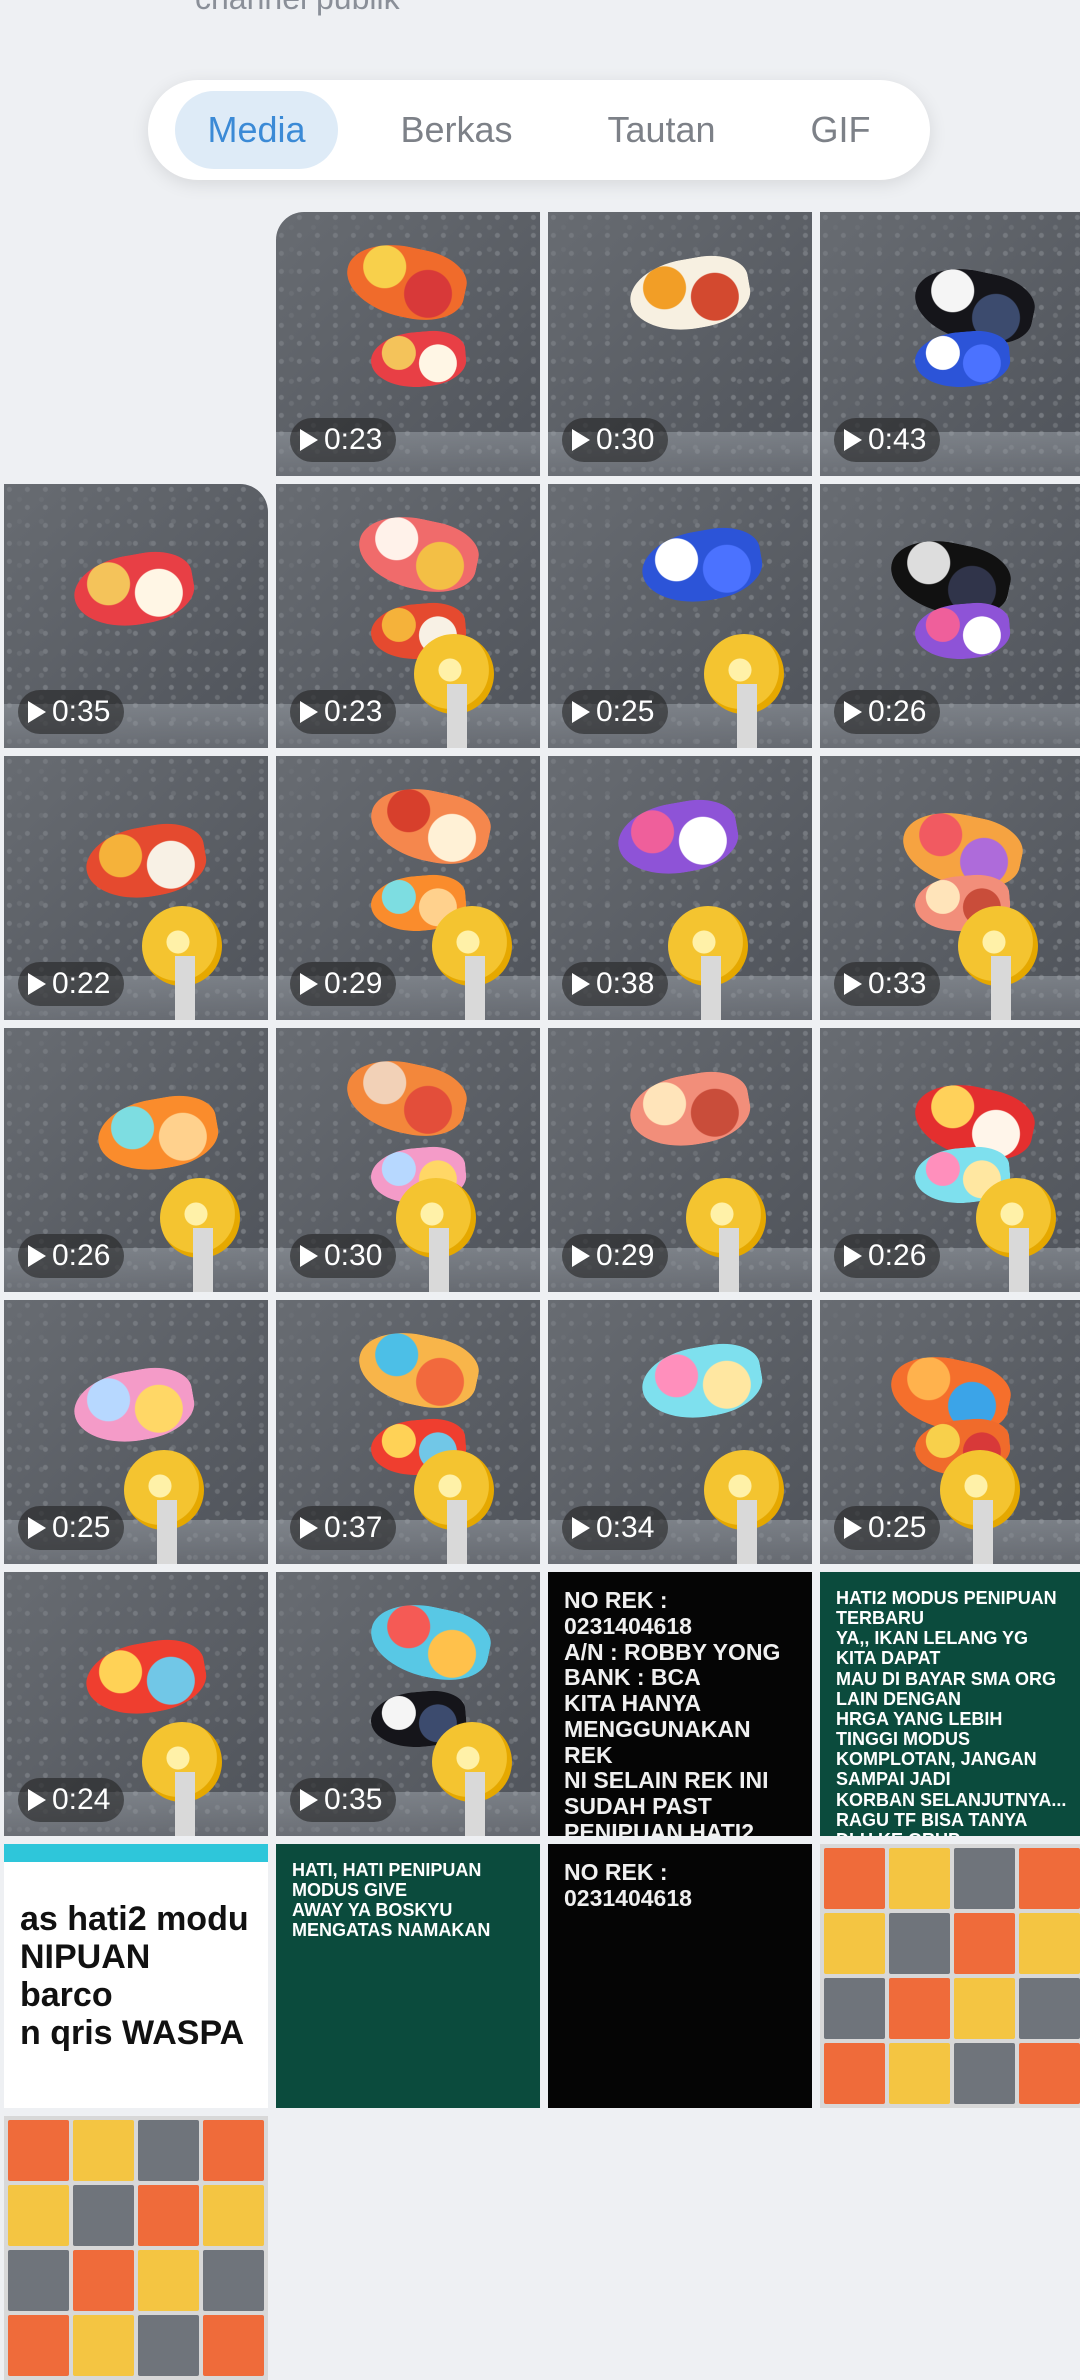 Image resolution: width=1080 pixels, height=2380 pixels. Describe the element at coordinates (456, 130) in the screenshot. I see `tab-files: Berkas` at that location.